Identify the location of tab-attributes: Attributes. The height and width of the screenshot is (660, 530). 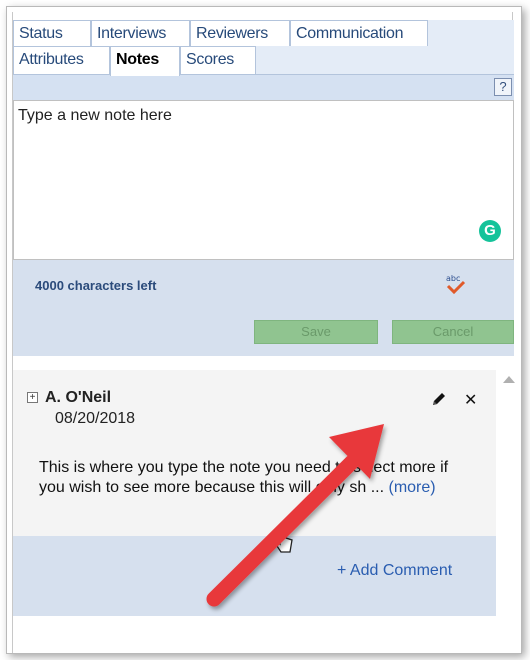
(61, 60).